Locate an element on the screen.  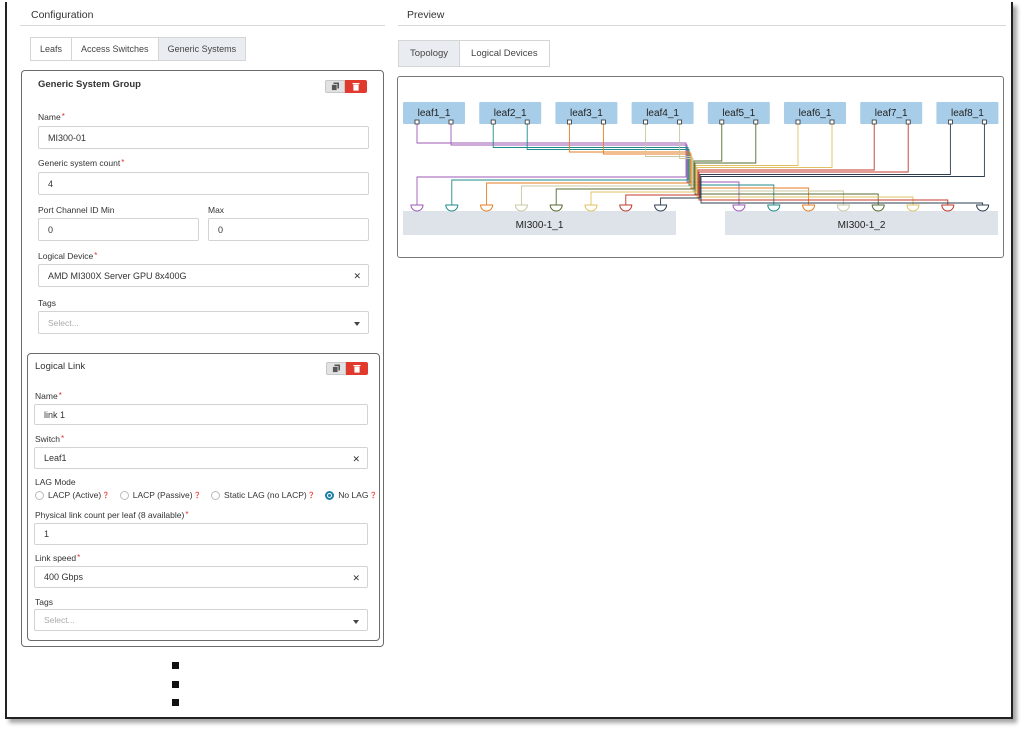
generic-system-label: MI300-1_1 is located at coordinates (540, 225).